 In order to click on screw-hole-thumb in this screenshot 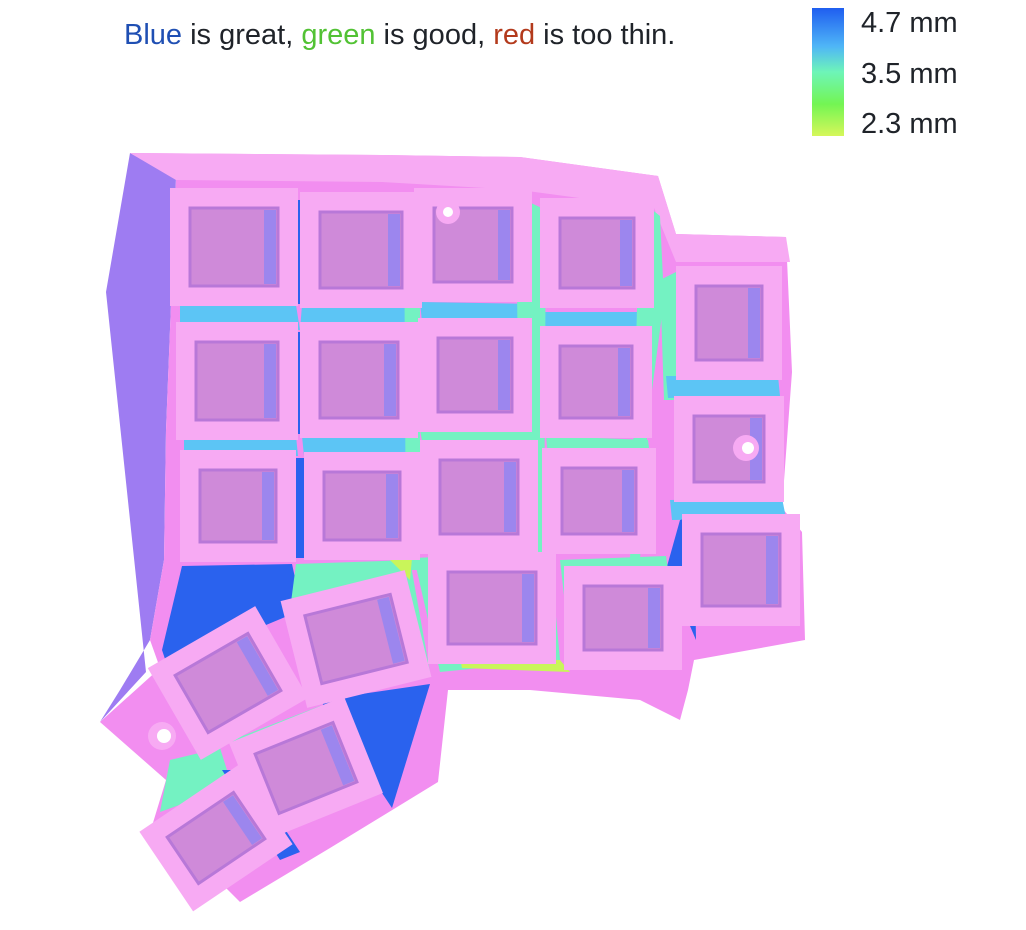, I will do `click(162, 736)`.